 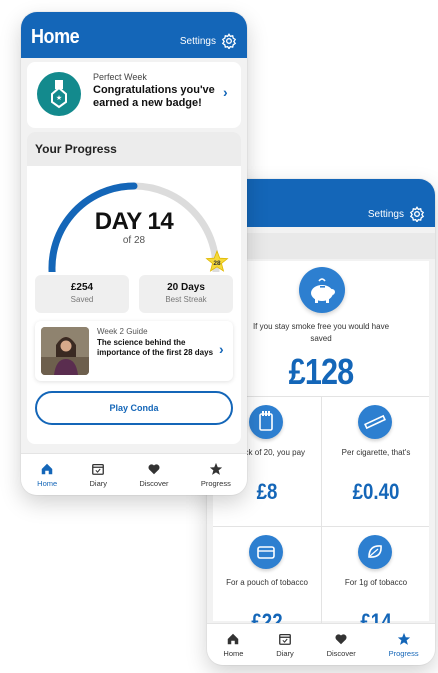 What do you see at coordinates (375, 552) in the screenshot?
I see `tobacco-leaf-icon` at bounding box center [375, 552].